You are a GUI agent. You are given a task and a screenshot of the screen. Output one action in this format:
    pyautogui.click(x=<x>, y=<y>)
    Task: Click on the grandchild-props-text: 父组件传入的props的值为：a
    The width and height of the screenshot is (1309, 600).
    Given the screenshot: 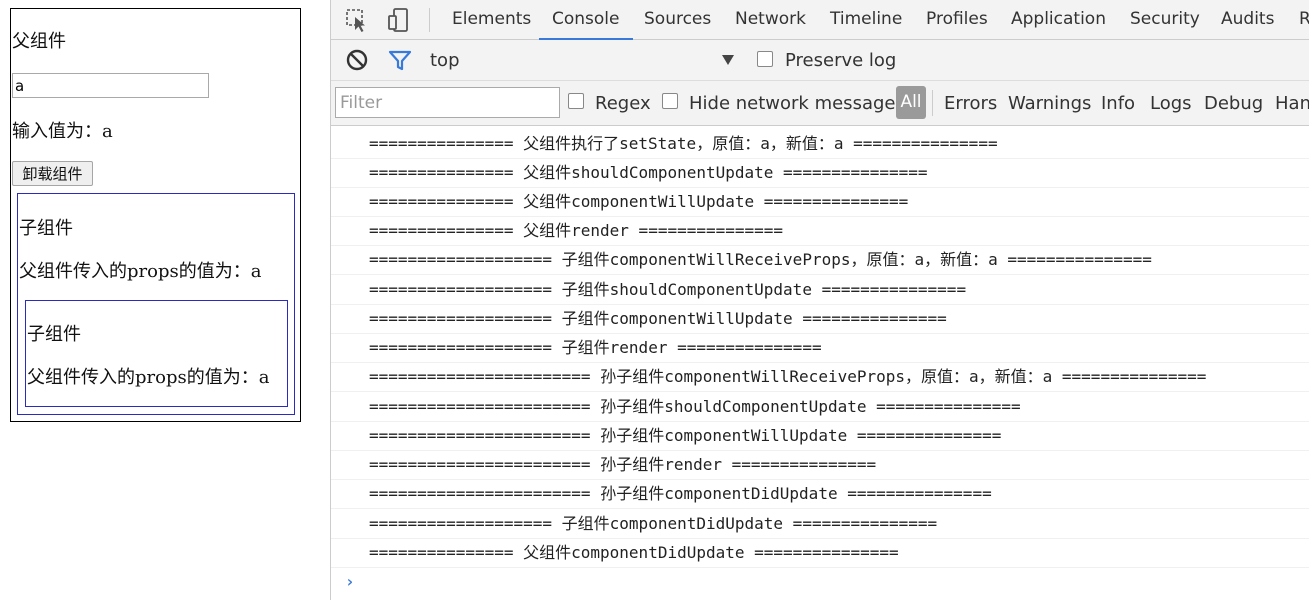 What is the action you would take?
    pyautogui.click(x=148, y=377)
    